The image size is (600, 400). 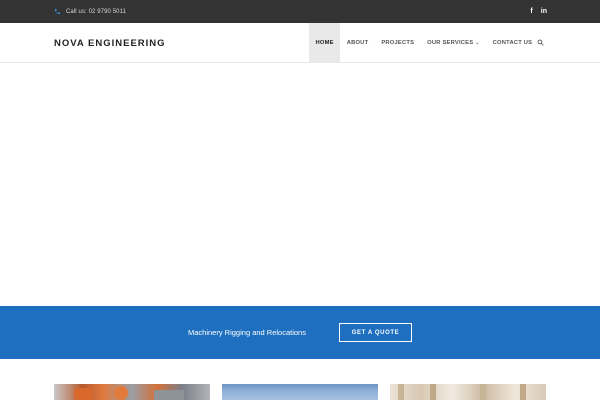 I want to click on chevron-down-icon: ⌄, so click(x=477, y=42).